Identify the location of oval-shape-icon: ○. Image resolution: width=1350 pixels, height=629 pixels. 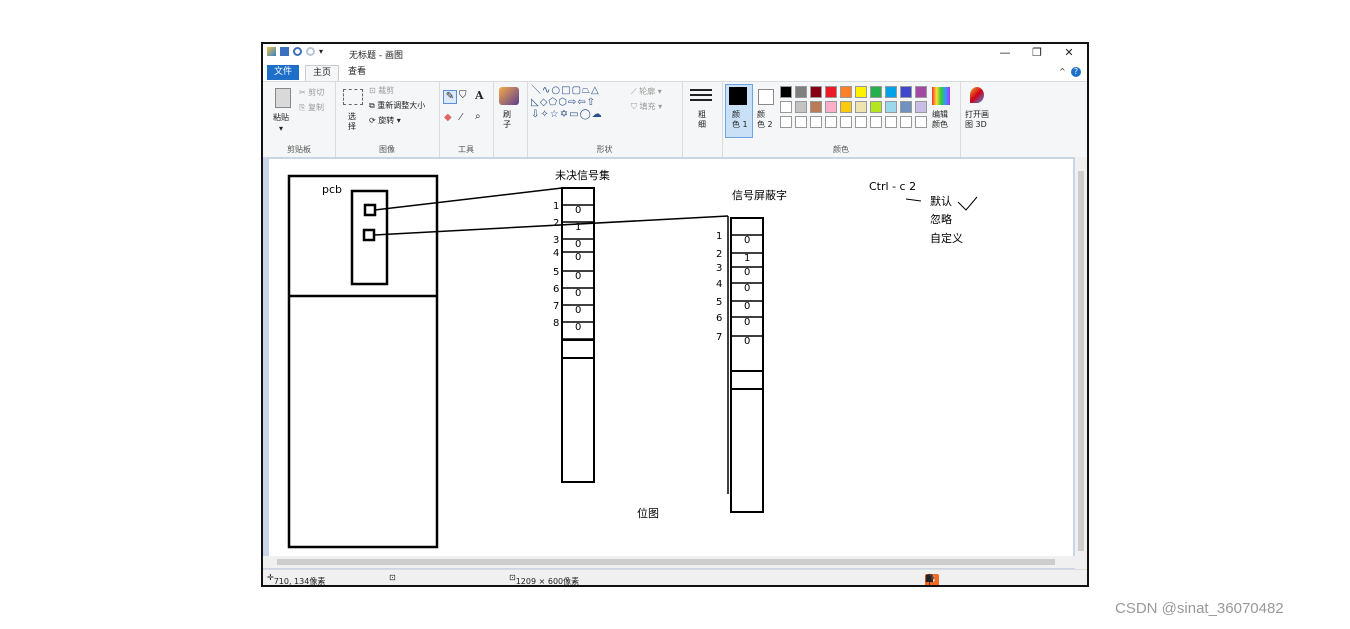
(556, 90).